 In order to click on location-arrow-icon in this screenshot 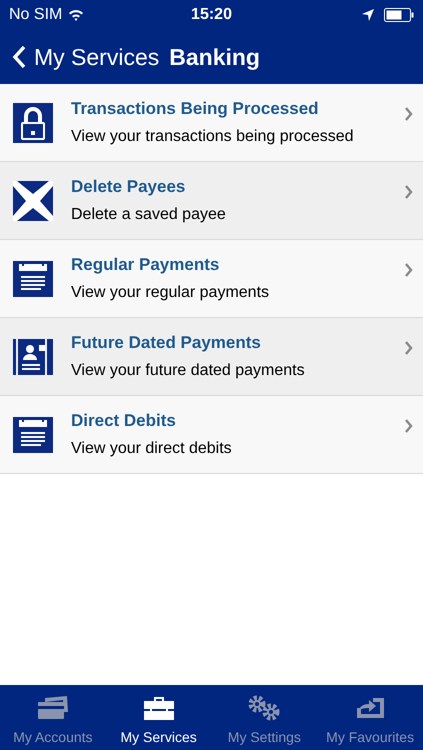, I will do `click(368, 15)`.